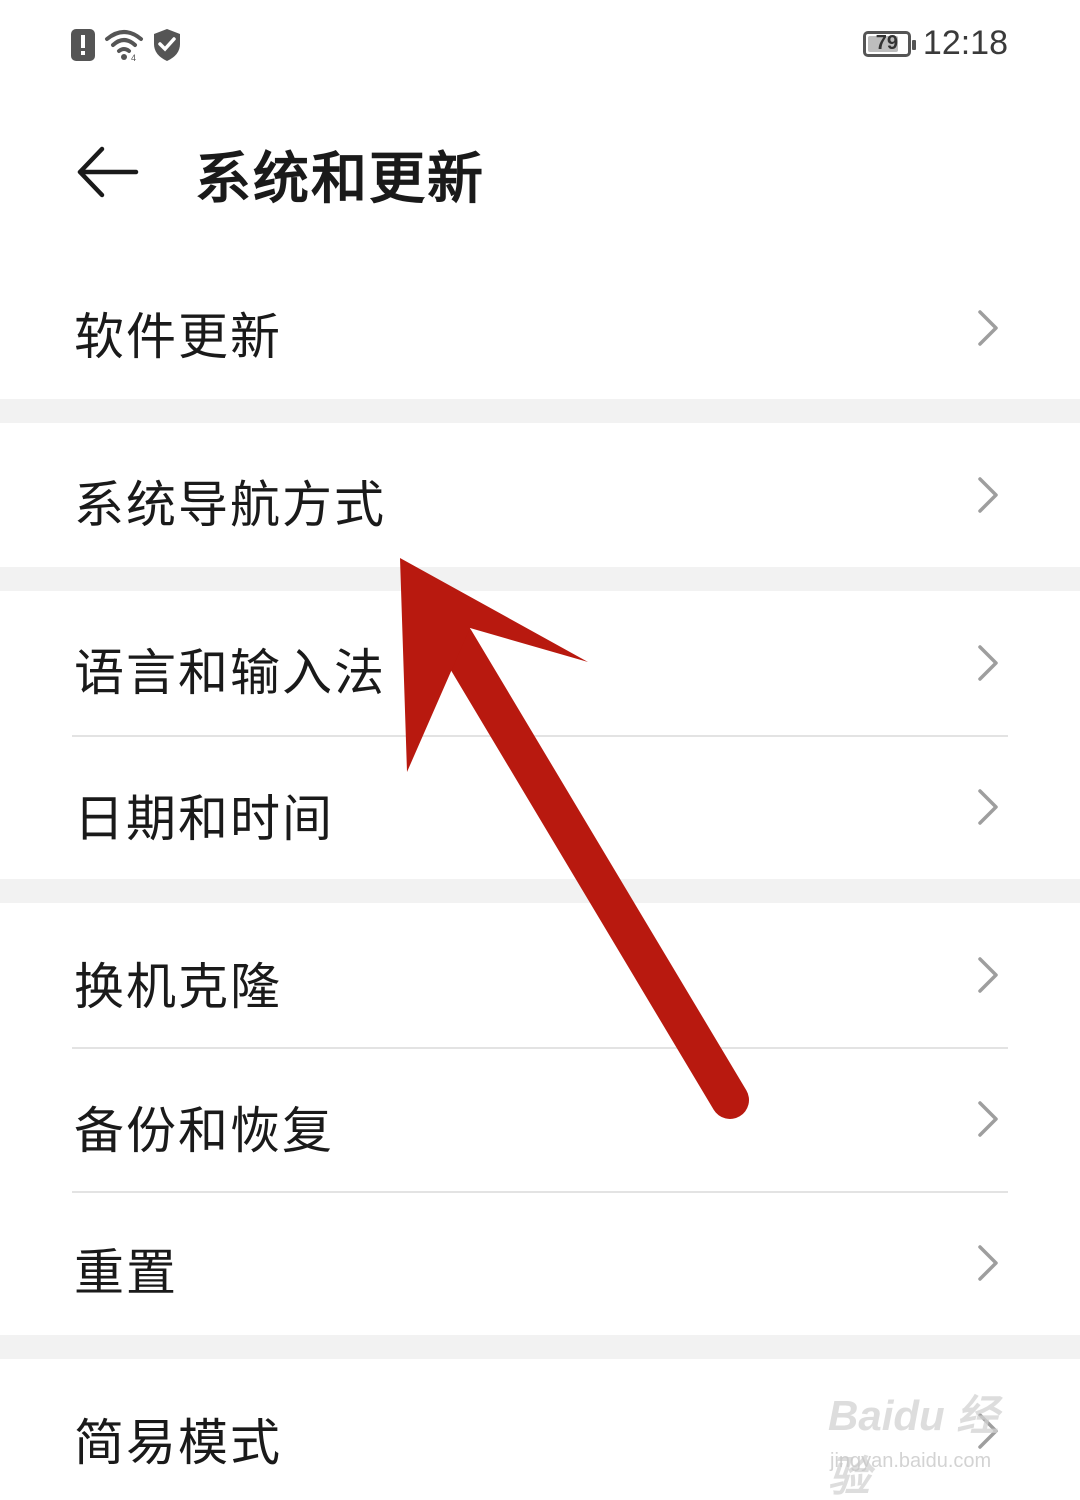  Describe the element at coordinates (913, 1446) in the screenshot. I see `watermark-brand: Baidu 经验` at that location.